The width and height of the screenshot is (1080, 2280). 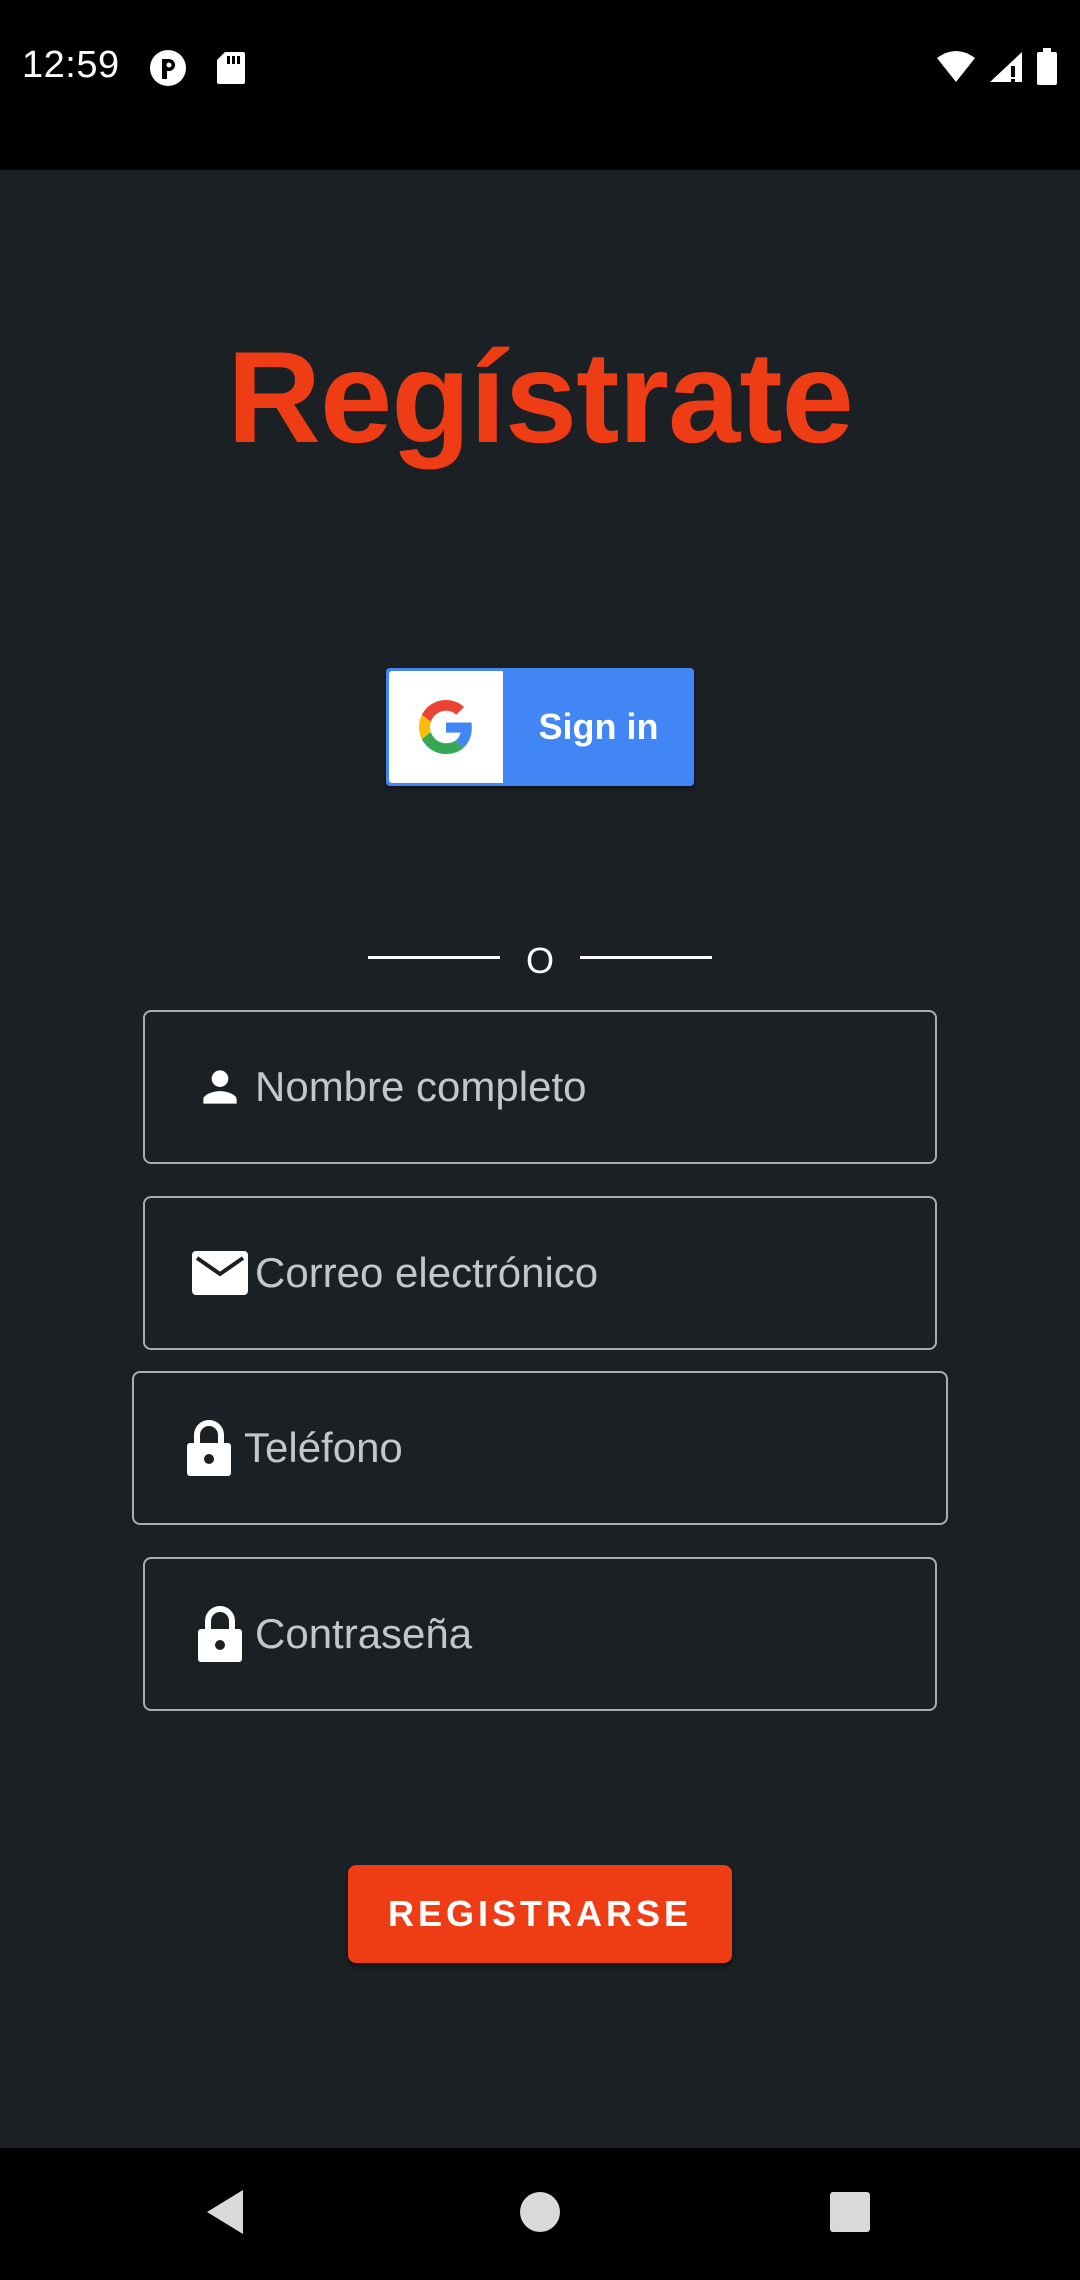 I want to click on google-sign-in-button: Sign in, so click(x=540, y=727).